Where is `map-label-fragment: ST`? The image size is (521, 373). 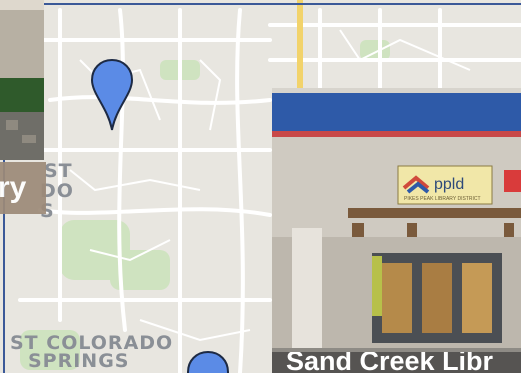
map-label-fragment: ST is located at coordinates (58, 171).